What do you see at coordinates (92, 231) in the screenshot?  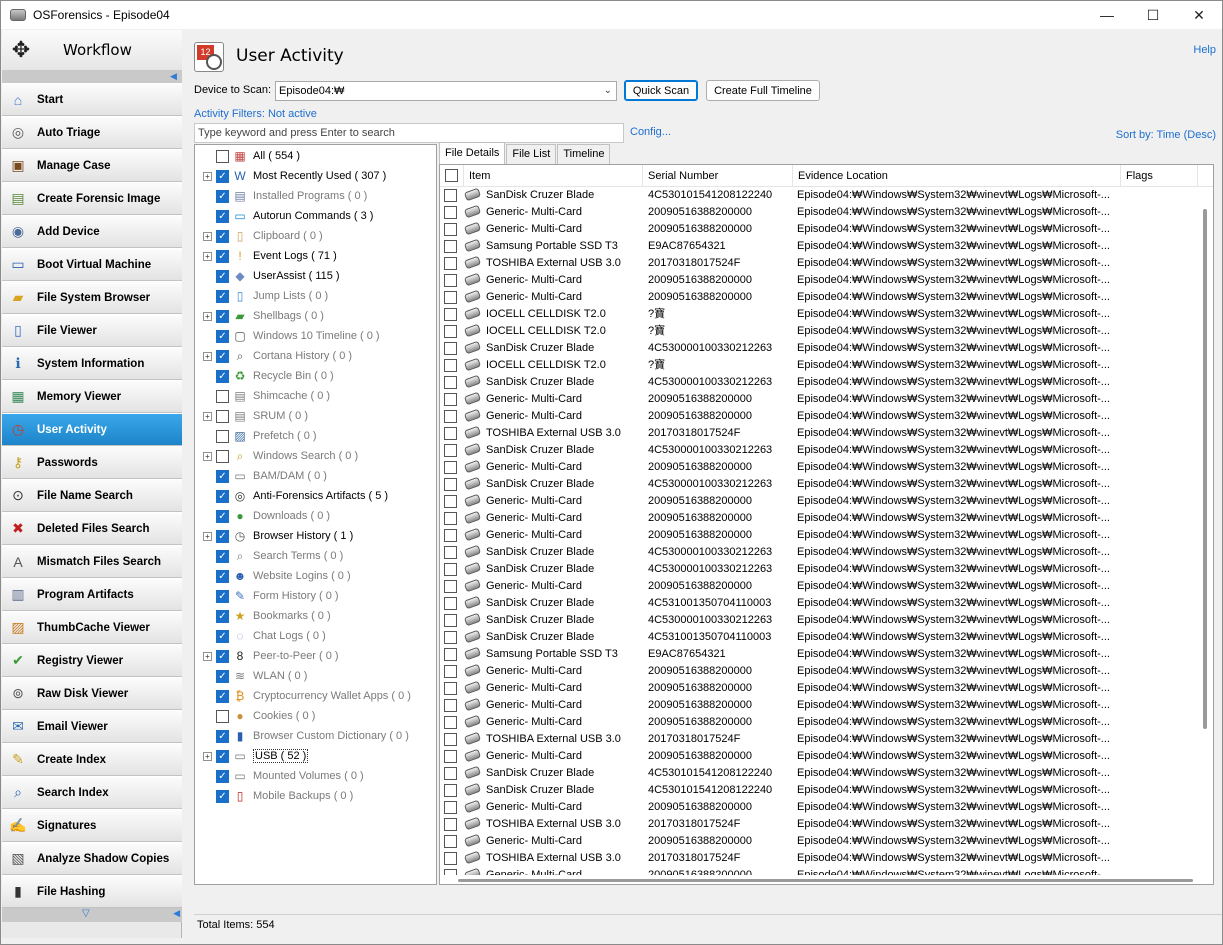 I see `sidebar-item-add-device: ◉ Add Device` at bounding box center [92, 231].